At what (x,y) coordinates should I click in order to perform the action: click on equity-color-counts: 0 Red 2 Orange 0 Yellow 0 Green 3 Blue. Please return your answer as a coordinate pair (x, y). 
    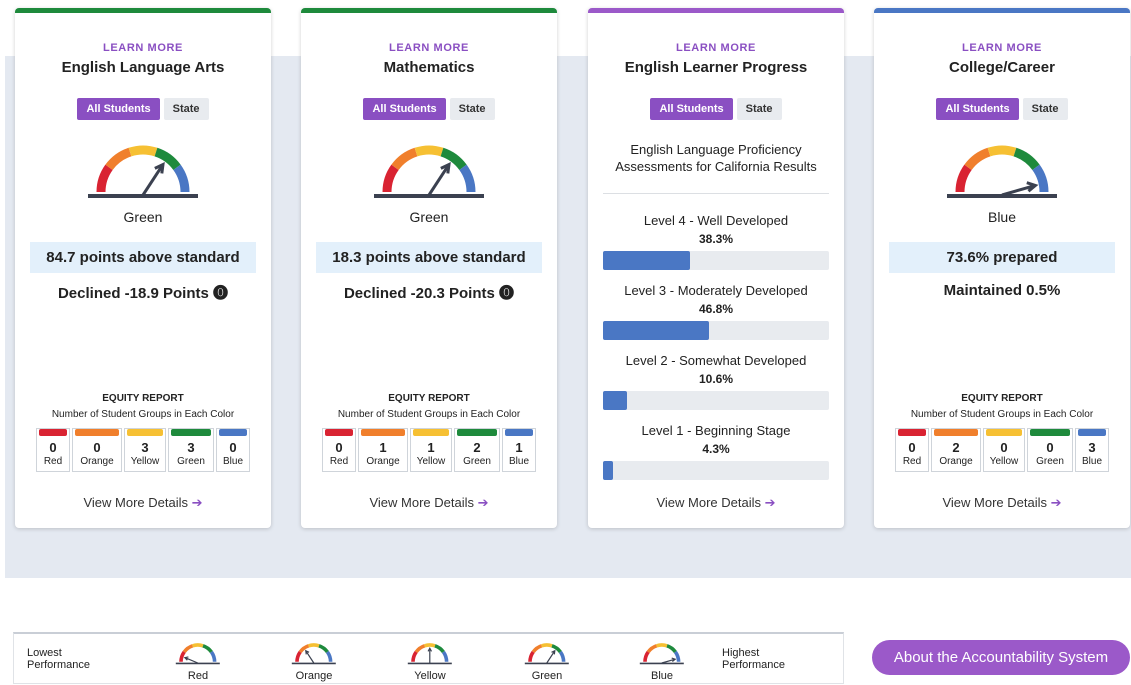
    Looking at the image, I should click on (1002, 450).